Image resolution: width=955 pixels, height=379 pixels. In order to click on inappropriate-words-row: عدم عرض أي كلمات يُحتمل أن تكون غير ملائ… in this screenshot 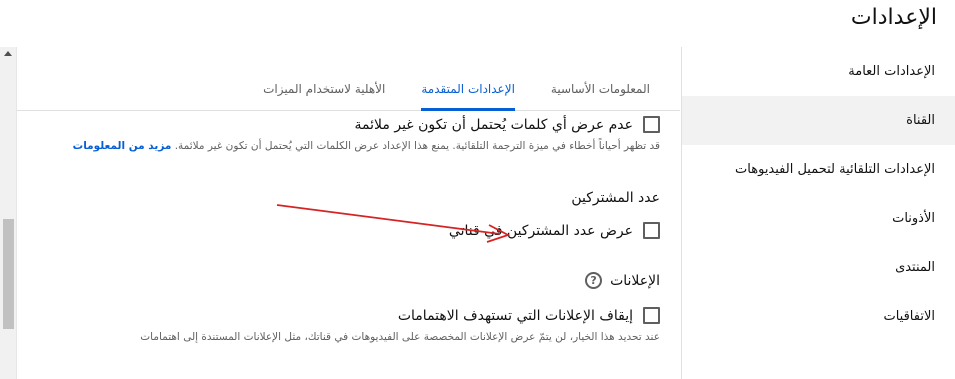, I will do `click(348, 124)`.